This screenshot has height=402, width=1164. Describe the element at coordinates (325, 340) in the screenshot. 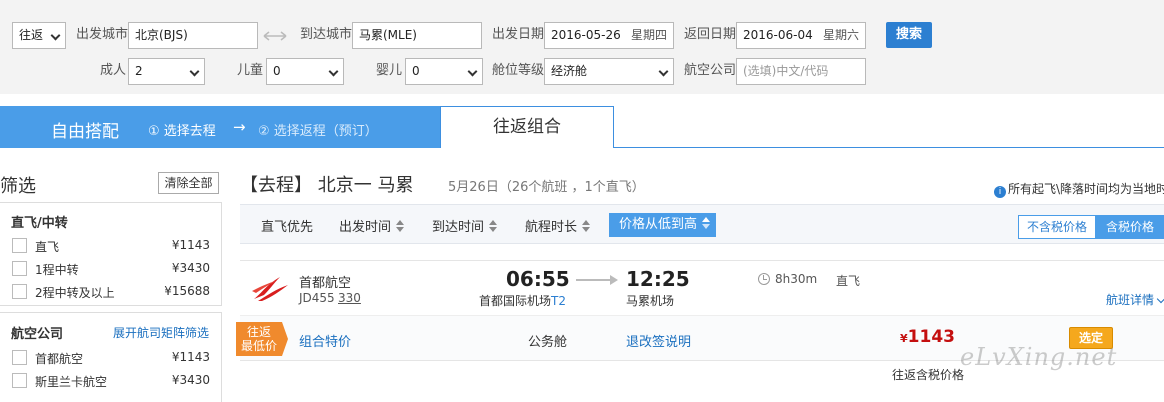

I see `fare-name-link: 组合特价` at that location.